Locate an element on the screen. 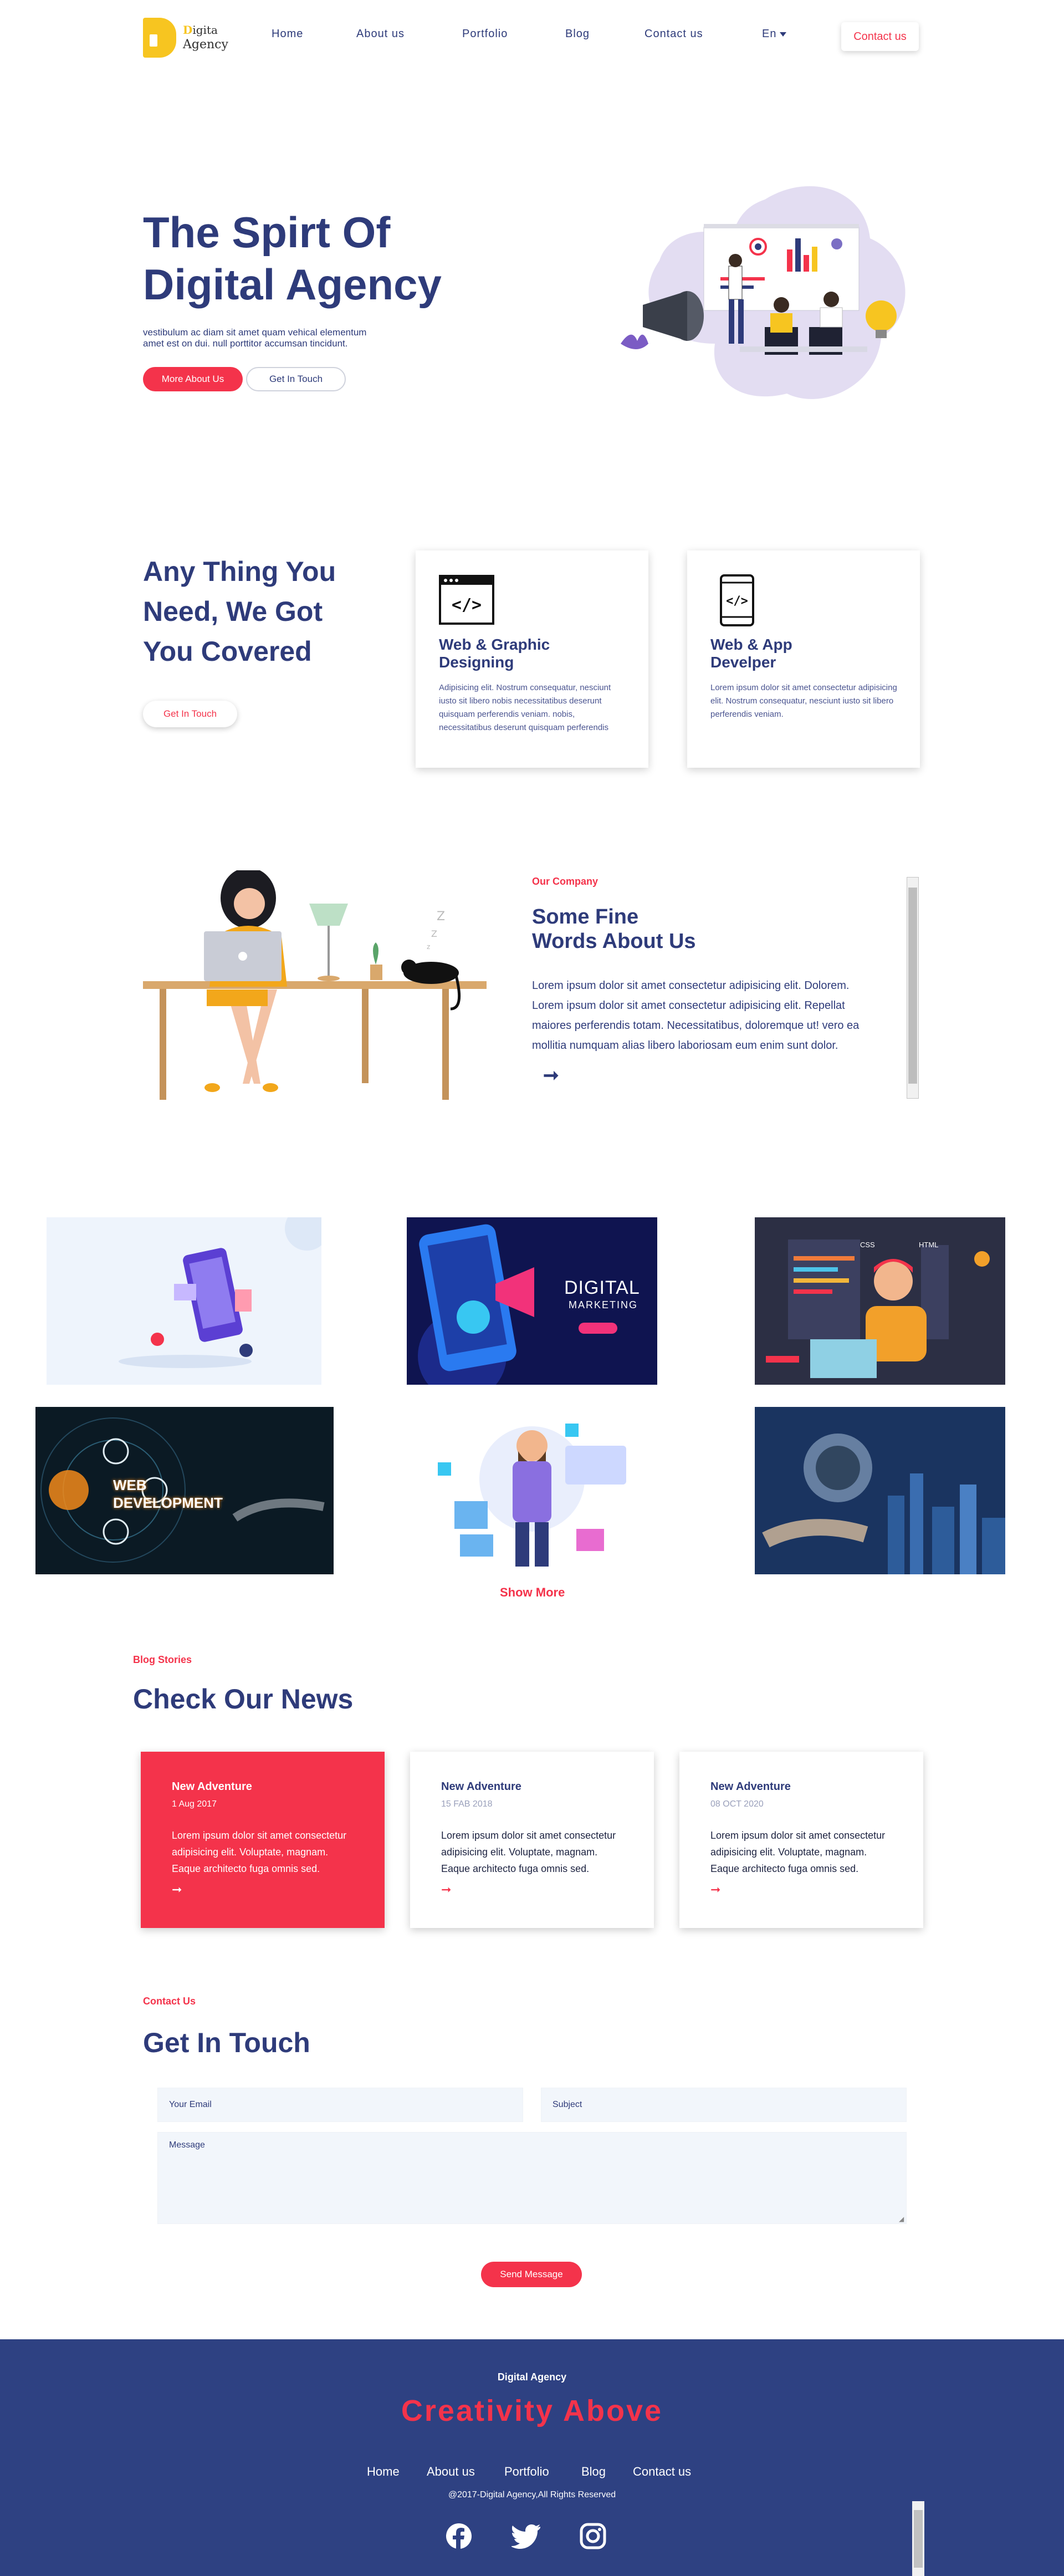 The width and height of the screenshot is (1064, 2576). portfolio-tile-title: WEB is located at coordinates (130, 1485).